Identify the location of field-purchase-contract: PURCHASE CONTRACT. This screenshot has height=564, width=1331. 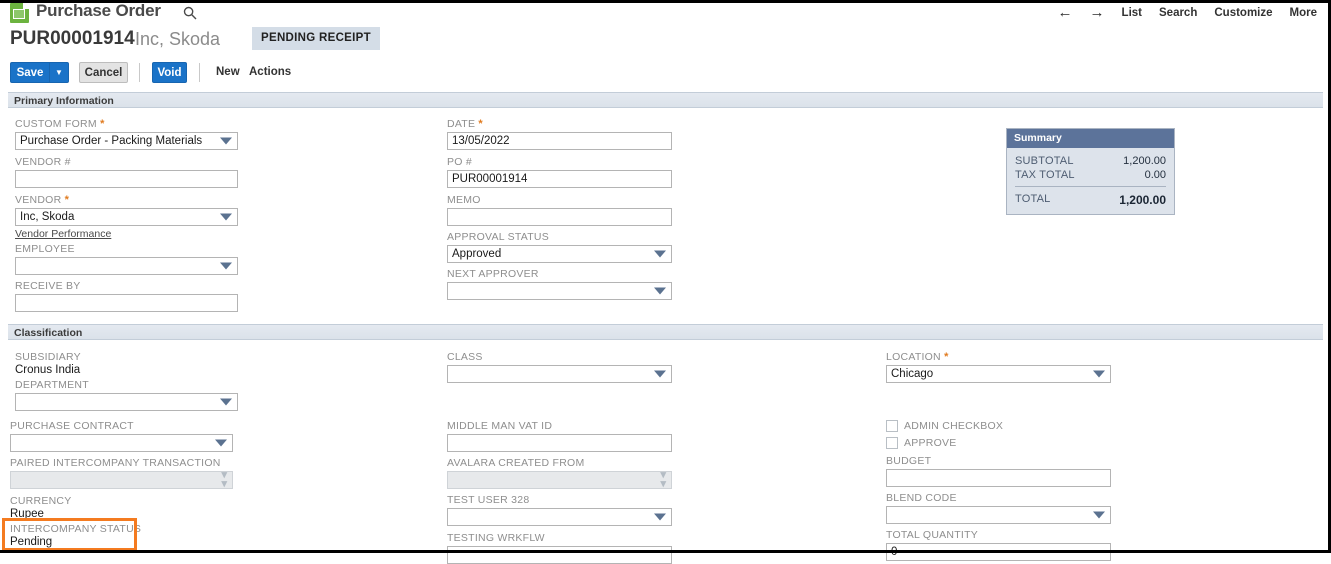
(121, 436).